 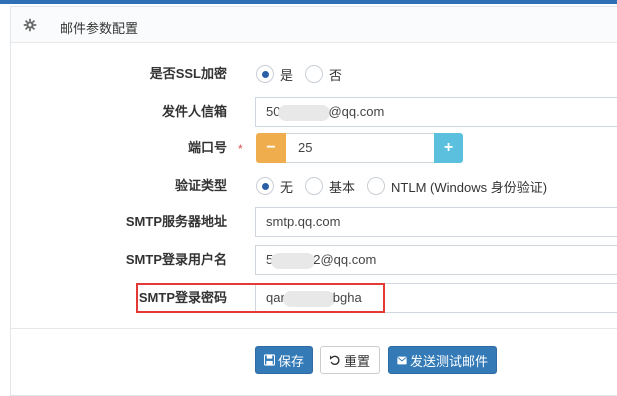 What do you see at coordinates (314, 186) in the screenshot?
I see `auth-basic-radio` at bounding box center [314, 186].